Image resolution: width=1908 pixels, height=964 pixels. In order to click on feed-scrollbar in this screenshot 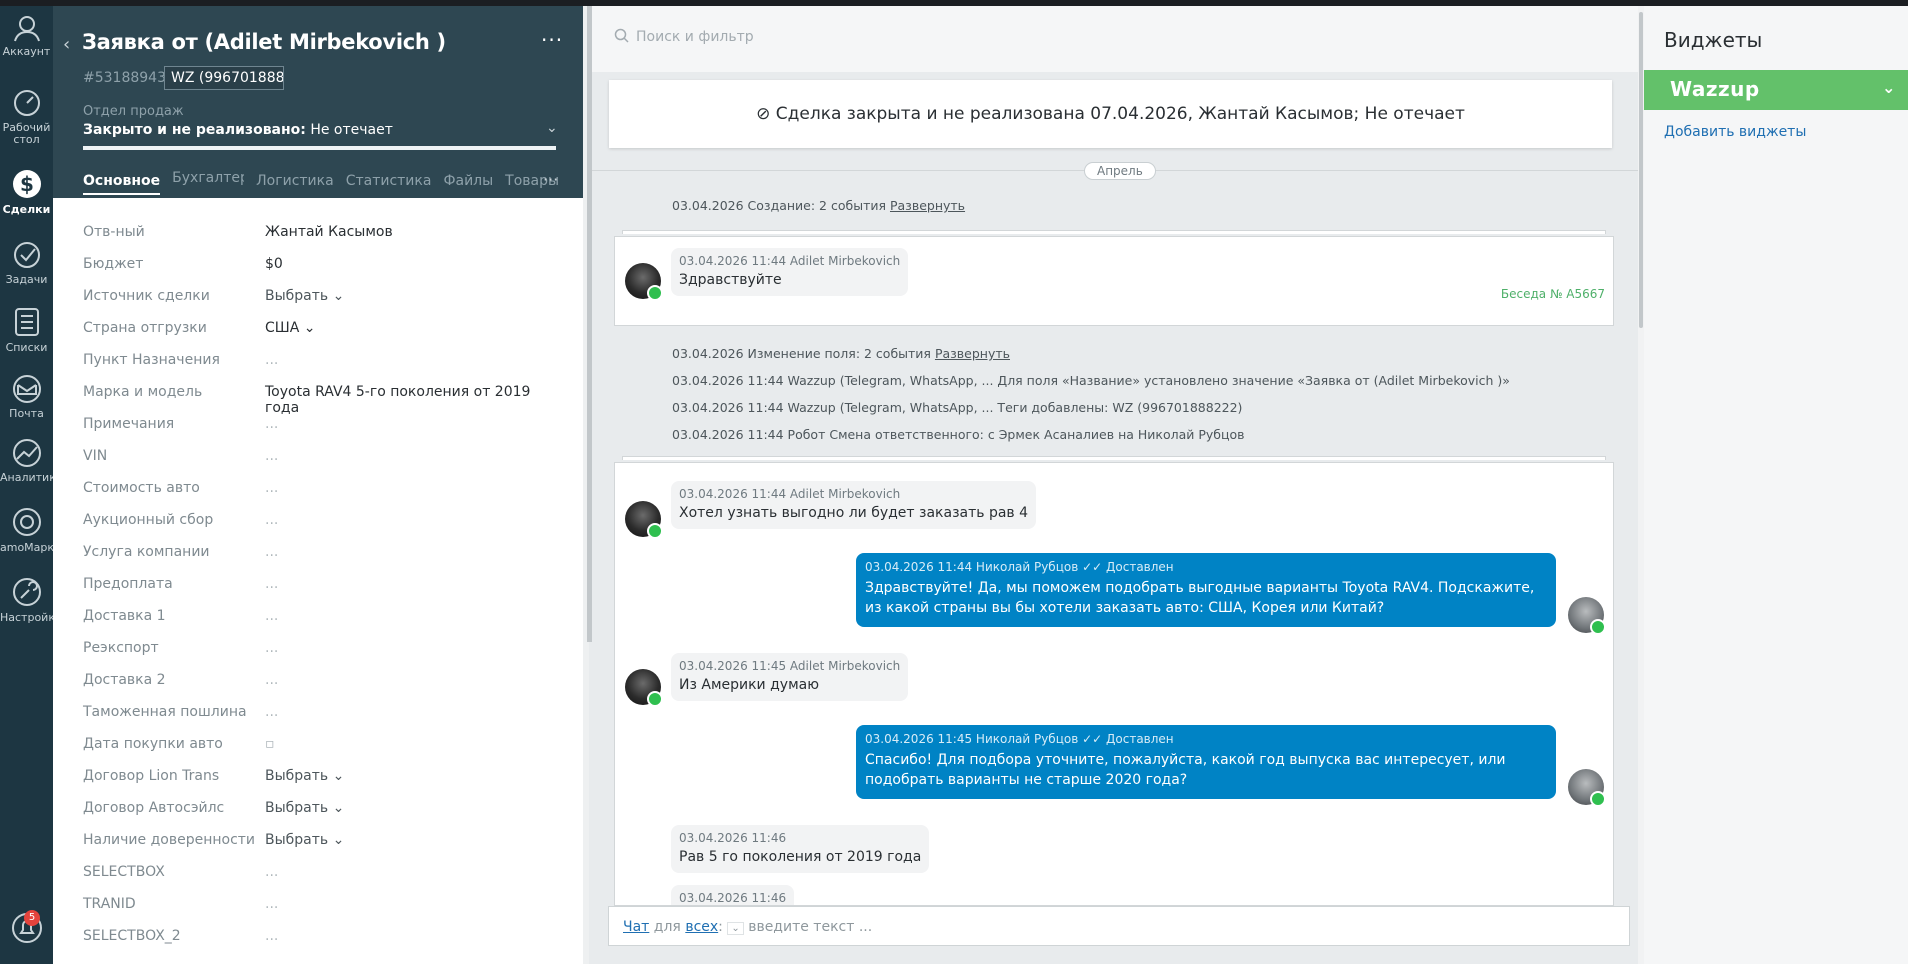, I will do `click(1641, 170)`.